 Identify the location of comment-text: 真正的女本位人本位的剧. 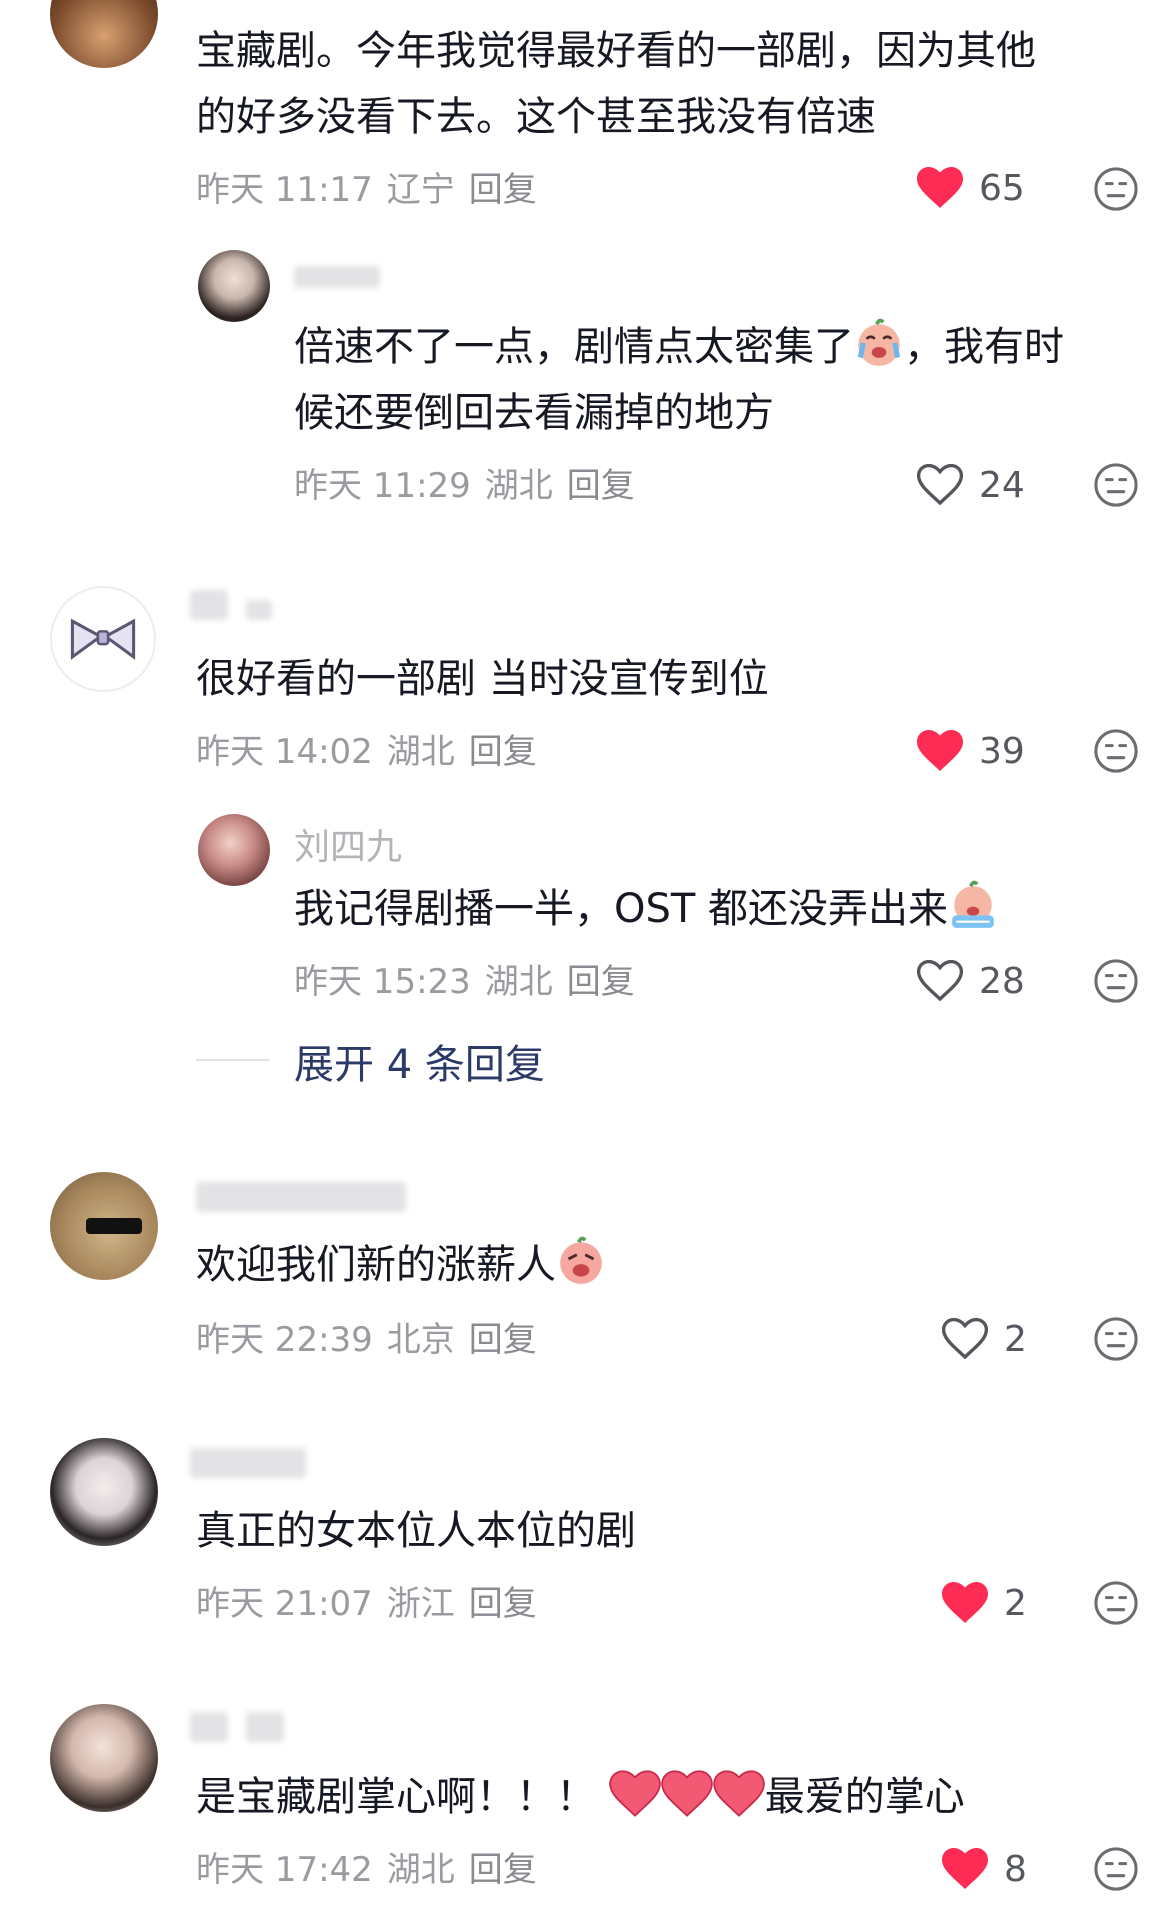
(416, 1531).